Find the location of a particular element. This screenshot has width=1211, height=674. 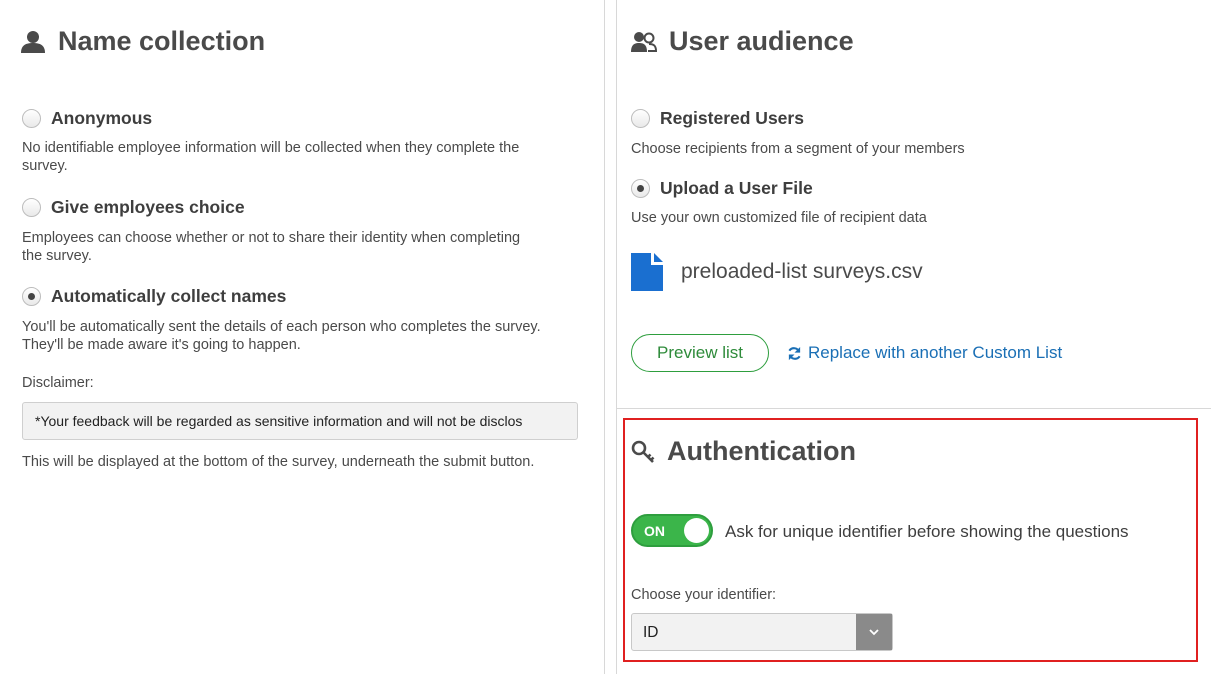

disclaimer-label: Disclaimer: is located at coordinates (58, 383).